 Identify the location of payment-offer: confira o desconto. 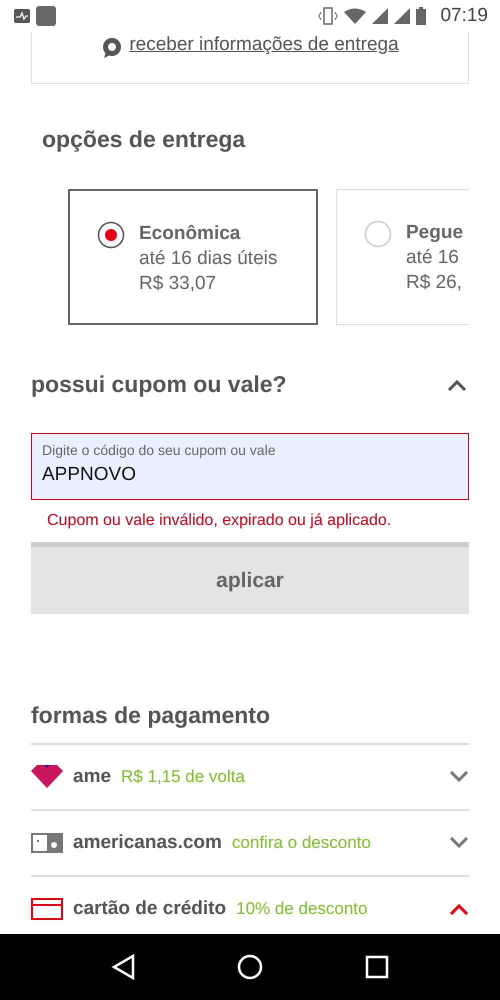
(301, 843).